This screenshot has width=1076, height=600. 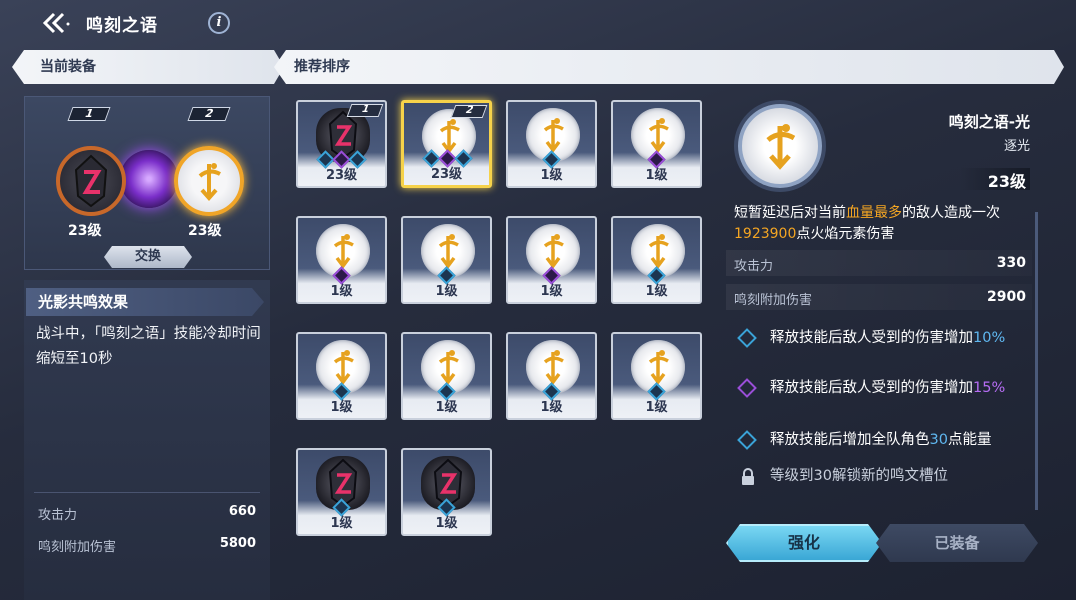 What do you see at coordinates (469, 111) in the screenshot?
I see `equipped-slot-badge: 2` at bounding box center [469, 111].